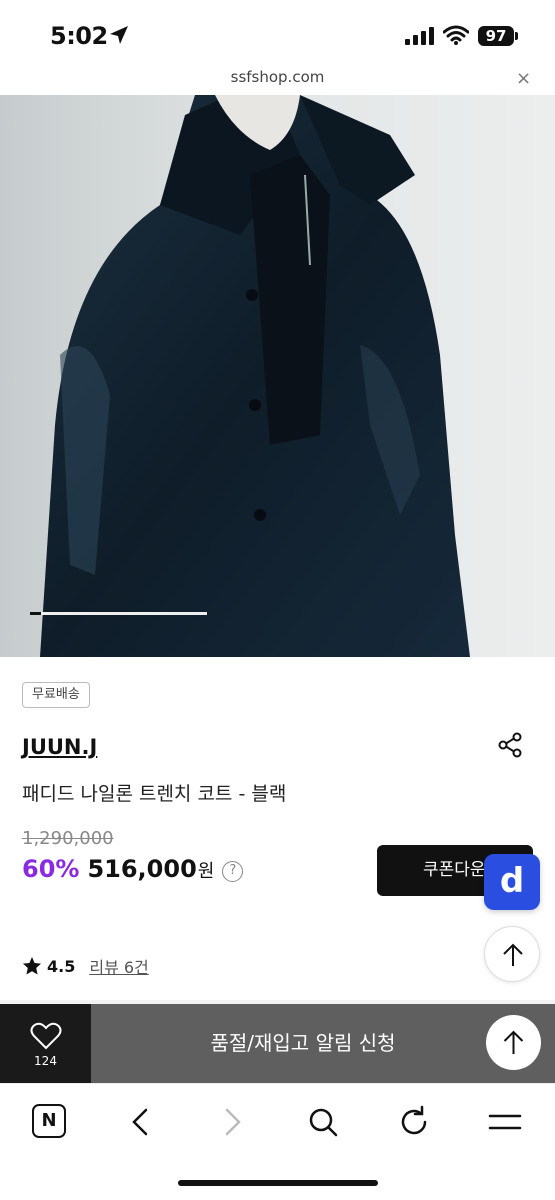 Image resolution: width=555 pixels, height=1200 pixels. Describe the element at coordinates (79, 36) in the screenshot. I see `status-time: 5:02` at that location.